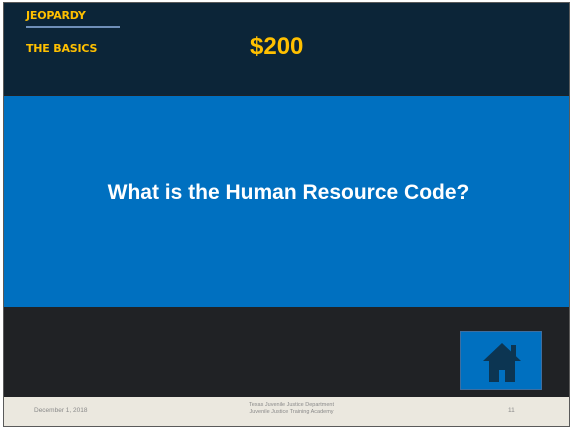 This screenshot has width=574, height=431. Describe the element at coordinates (56, 15) in the screenshot. I see `game-title: Jeopardy` at that location.